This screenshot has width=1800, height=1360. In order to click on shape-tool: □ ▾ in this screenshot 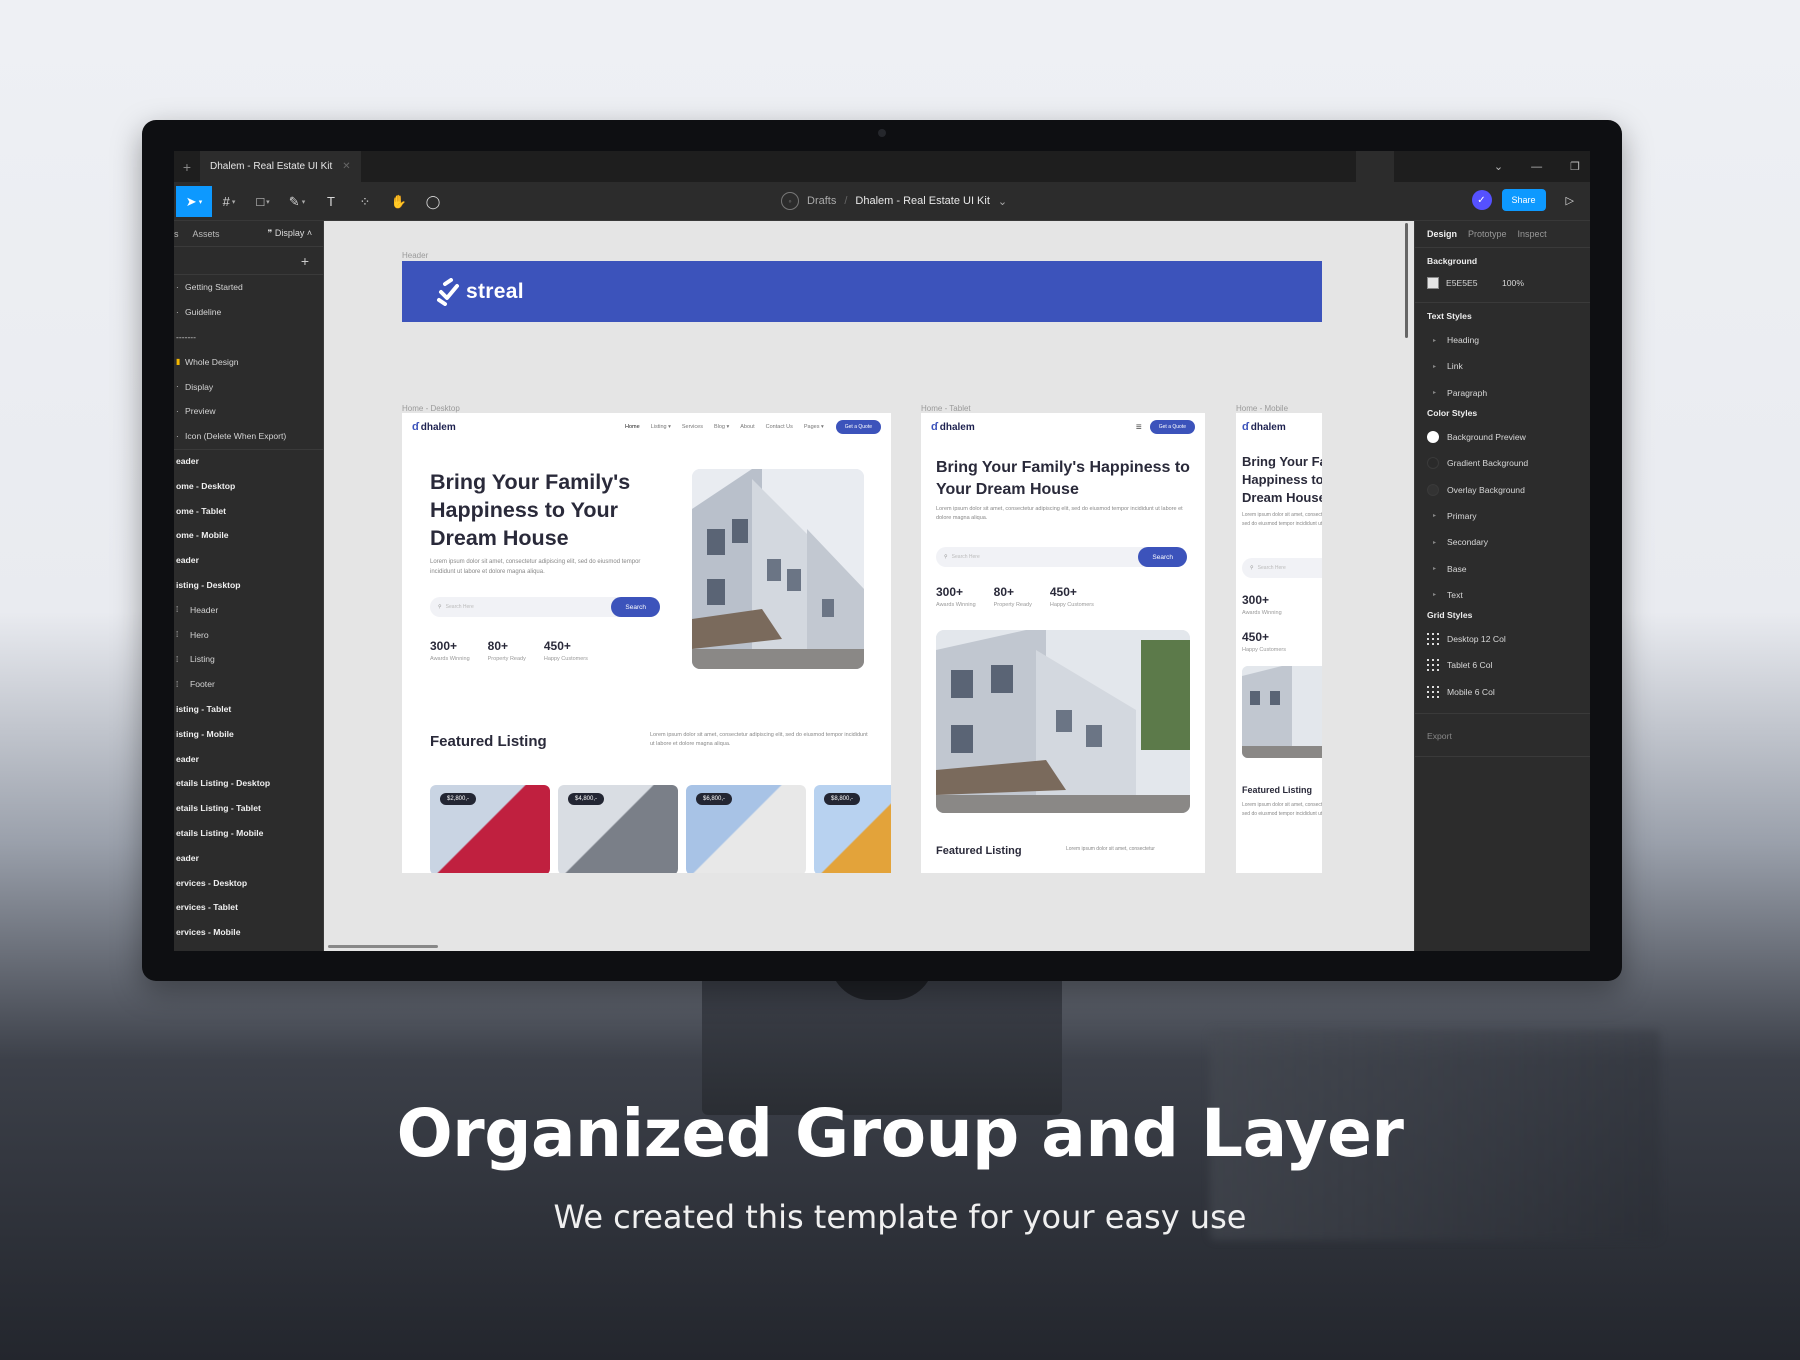, I will do `click(263, 201)`.